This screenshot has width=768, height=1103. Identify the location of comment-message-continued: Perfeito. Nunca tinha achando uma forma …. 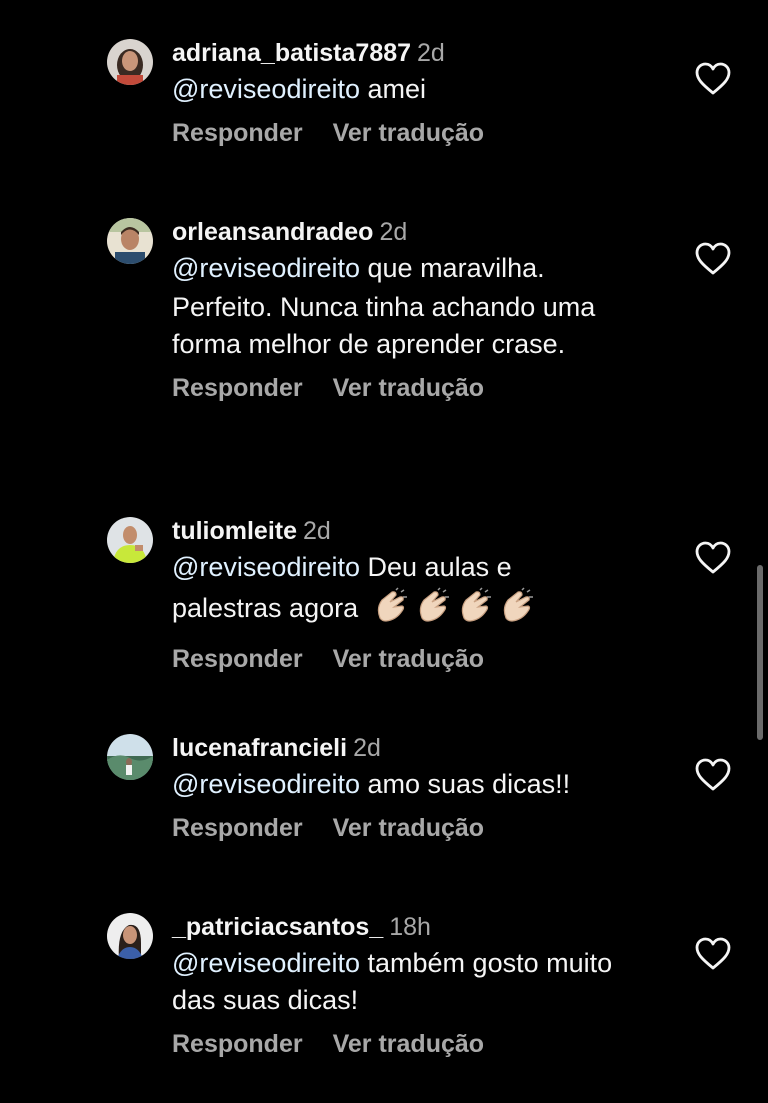
(384, 325).